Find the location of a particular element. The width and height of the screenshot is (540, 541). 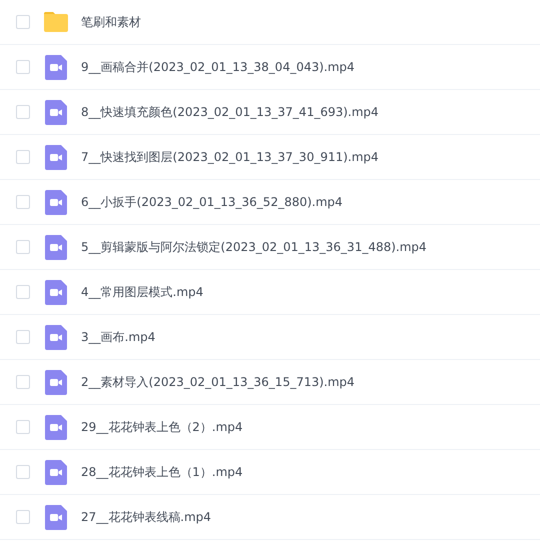

file-name: 4__常用图层模式.mp4 is located at coordinates (142, 292).